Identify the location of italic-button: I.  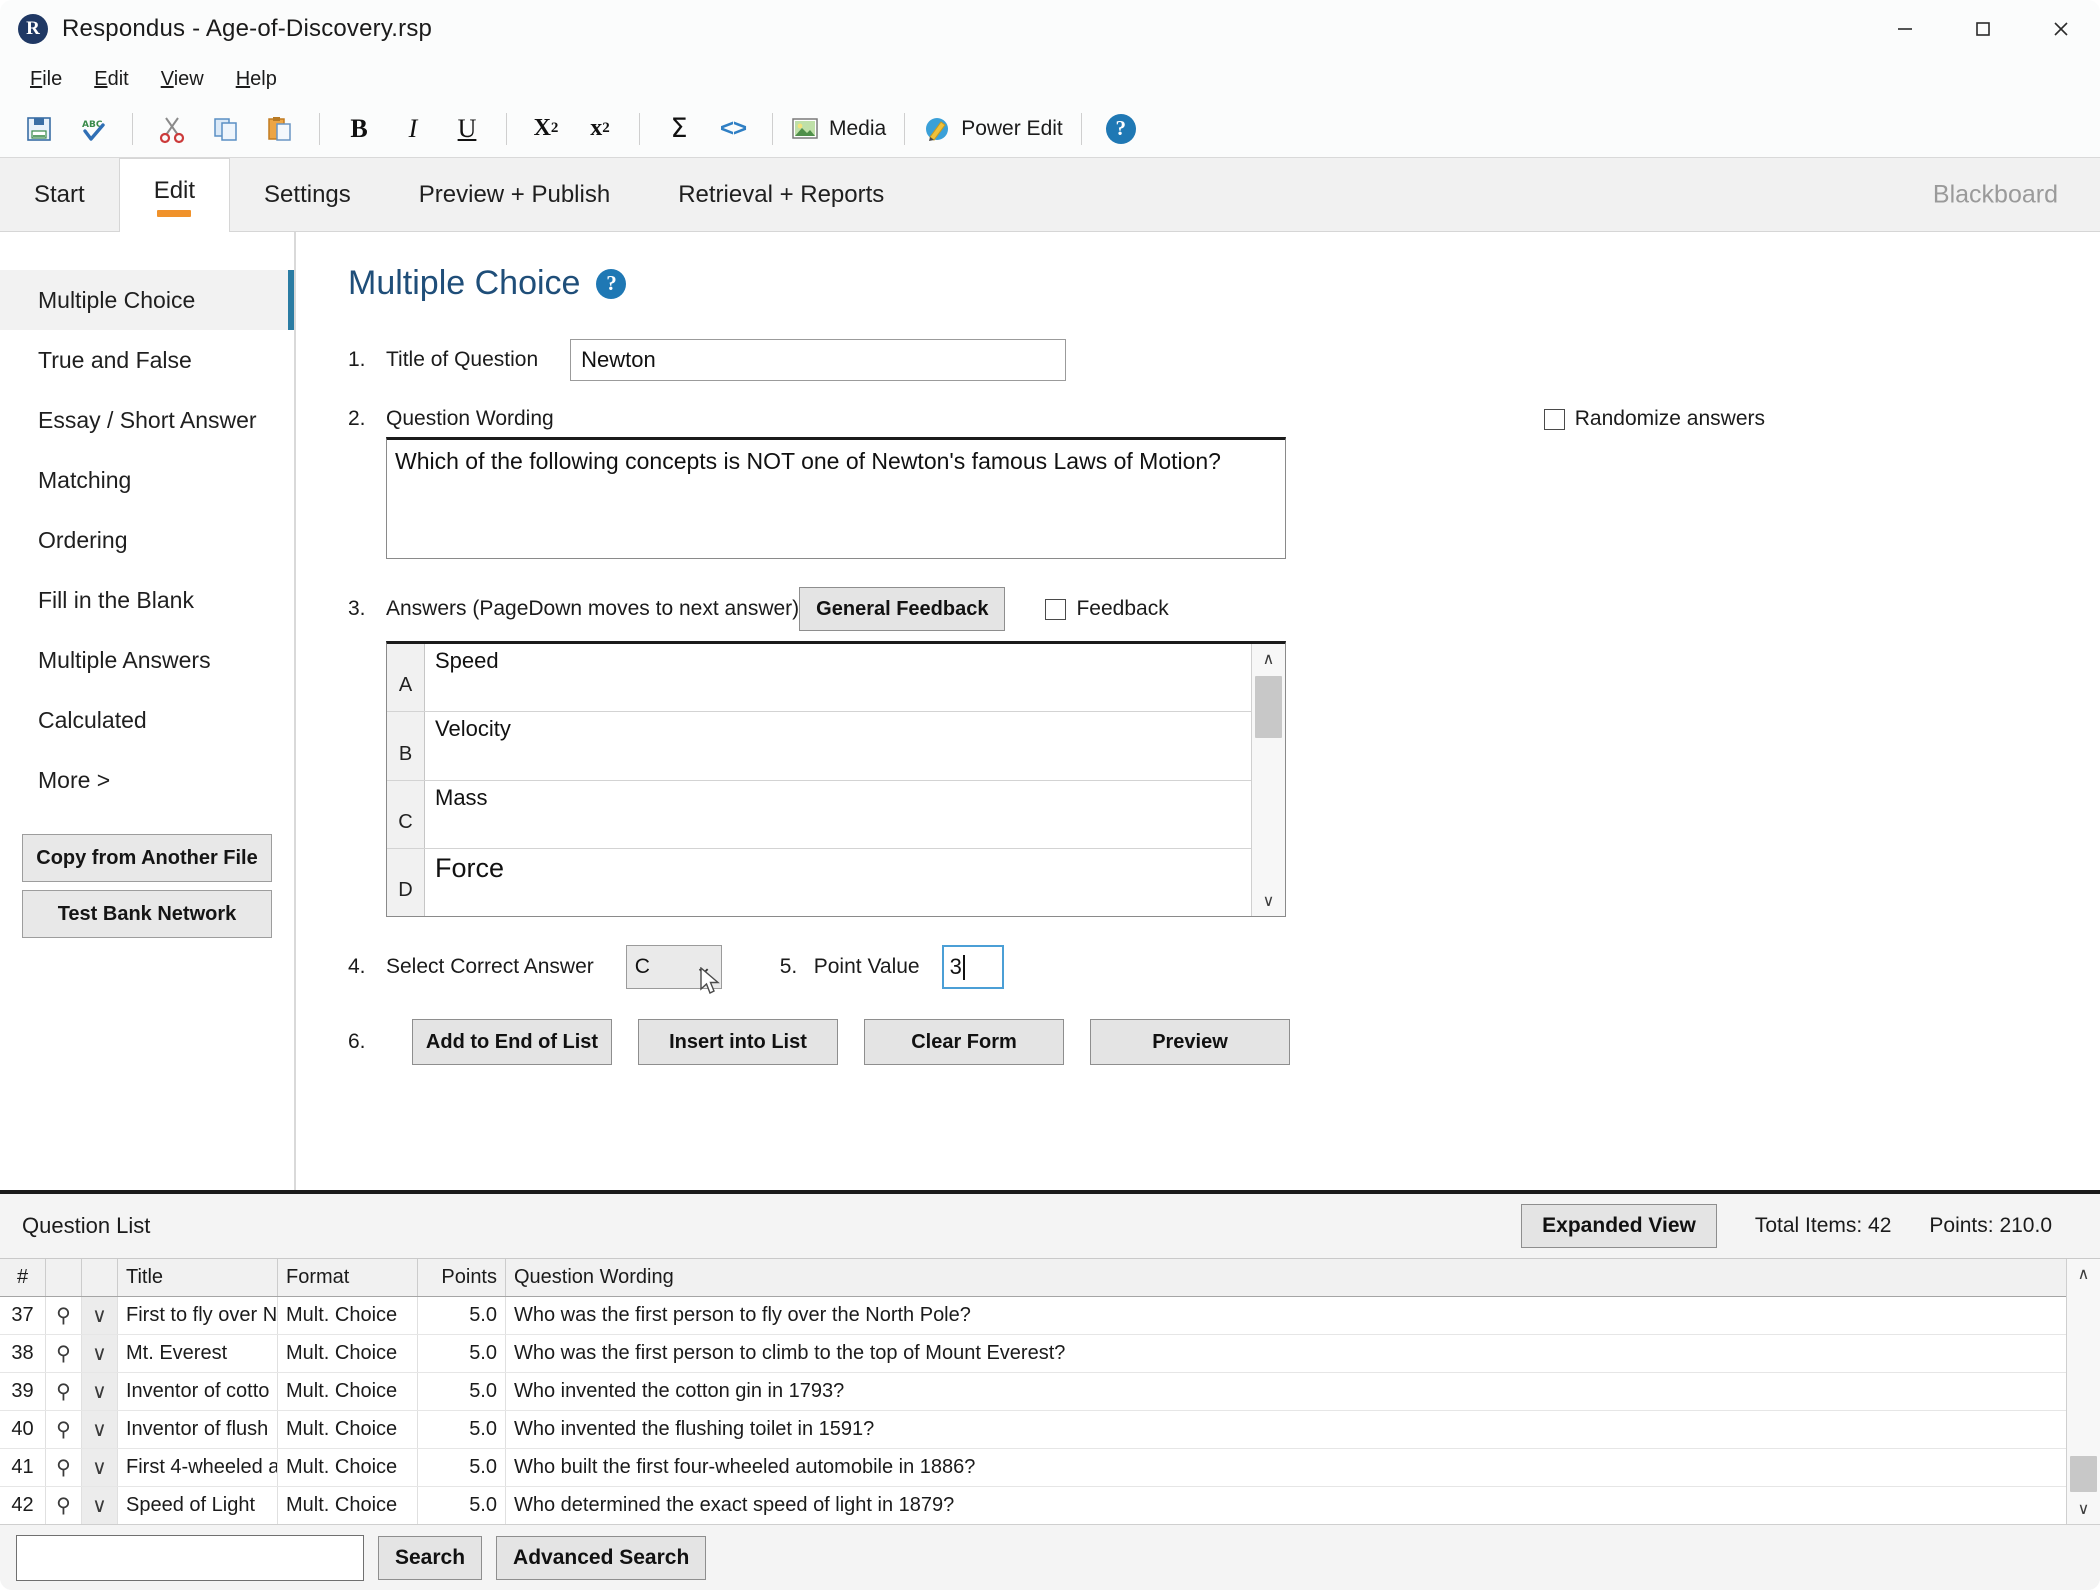
(413, 129).